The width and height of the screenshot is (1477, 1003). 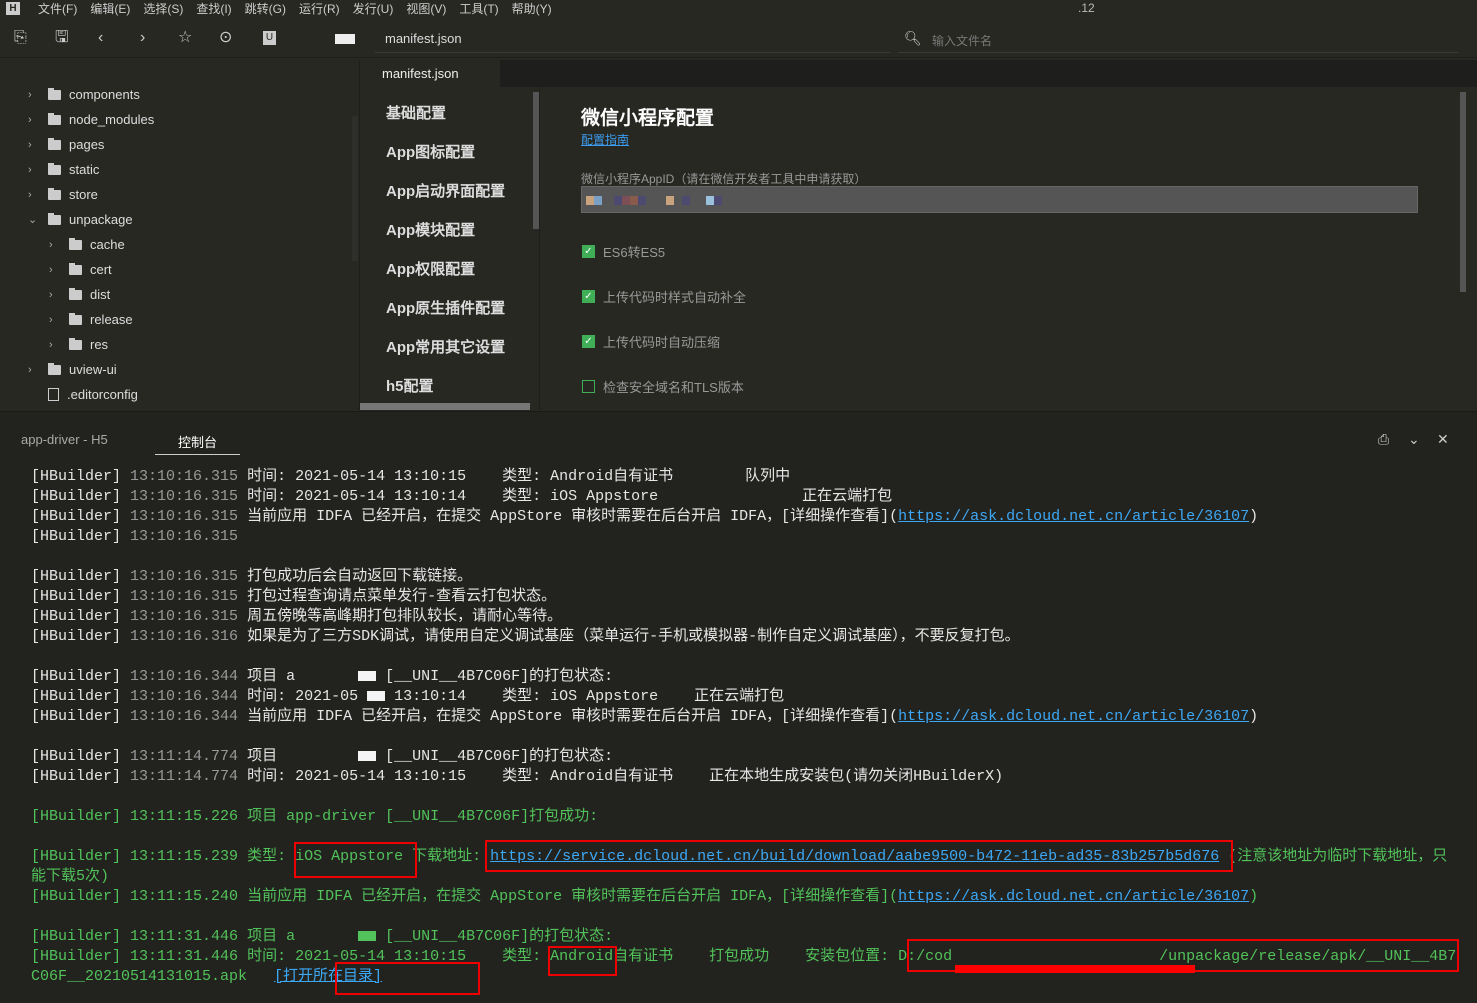 What do you see at coordinates (79, 294) in the screenshot?
I see `tree-item: › dist` at bounding box center [79, 294].